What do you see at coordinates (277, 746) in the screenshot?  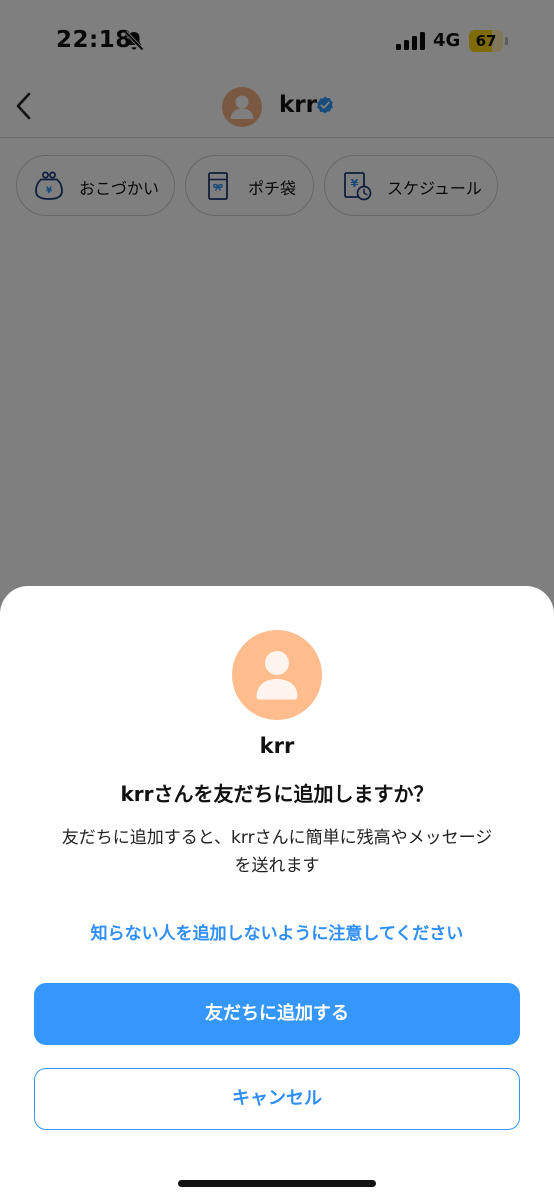 I see `friend-name: krr` at bounding box center [277, 746].